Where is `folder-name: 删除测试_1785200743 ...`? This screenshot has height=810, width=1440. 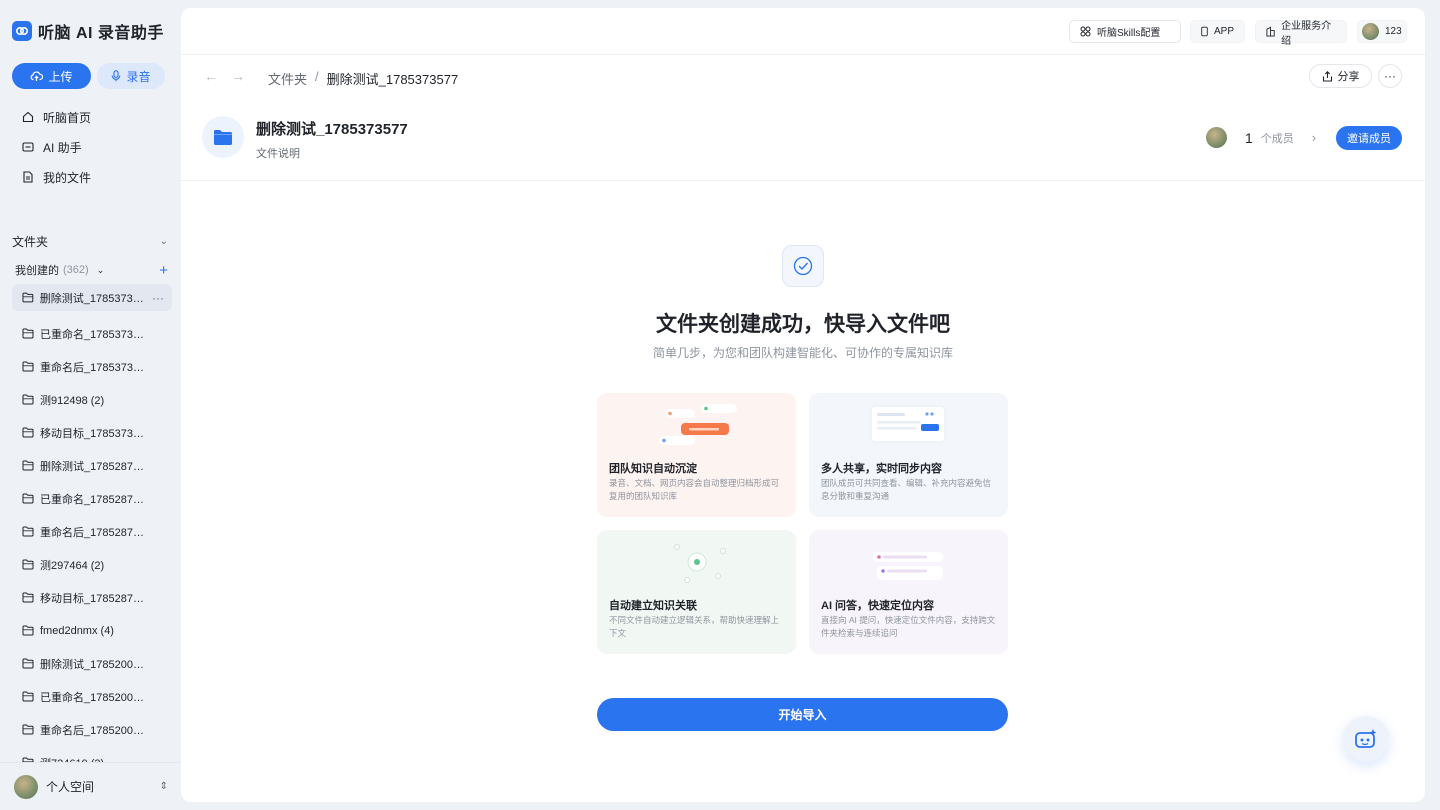
folder-name: 删除测试_1785200743 ... is located at coordinates (95, 664).